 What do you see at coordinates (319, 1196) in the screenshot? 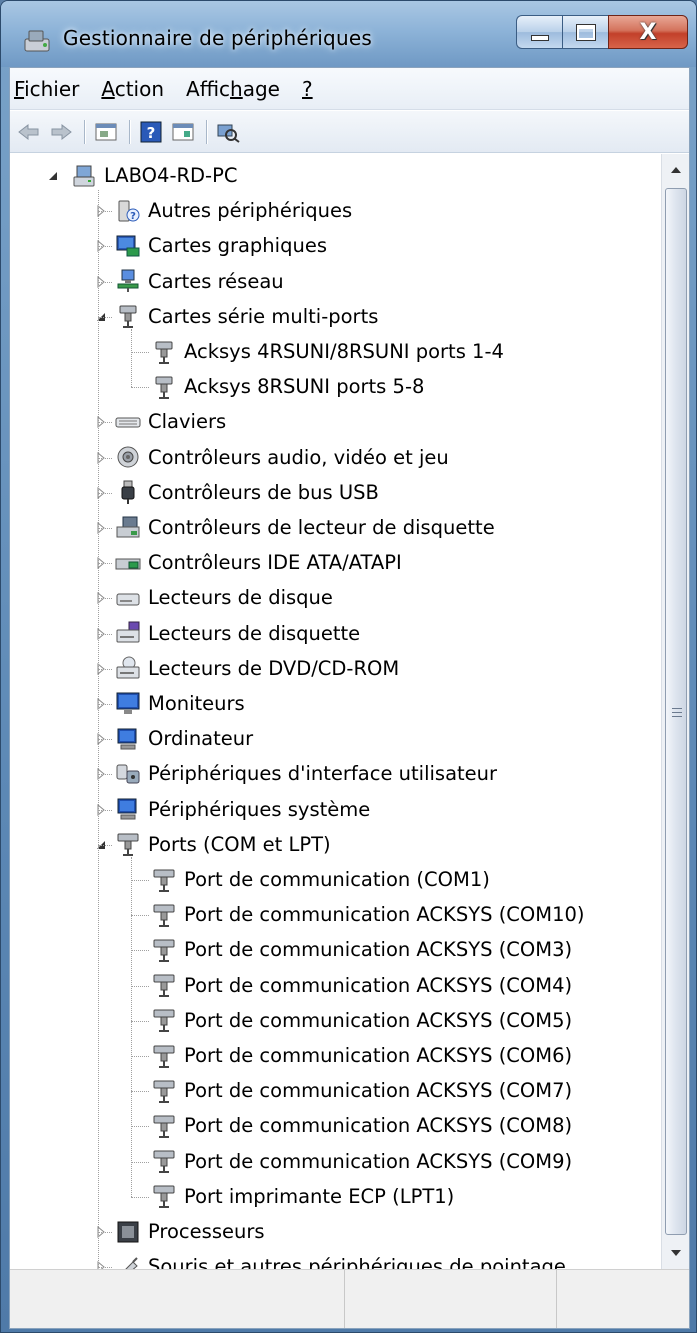
I see `tree-item-label: Port imprimante ECP (LPT1)` at bounding box center [319, 1196].